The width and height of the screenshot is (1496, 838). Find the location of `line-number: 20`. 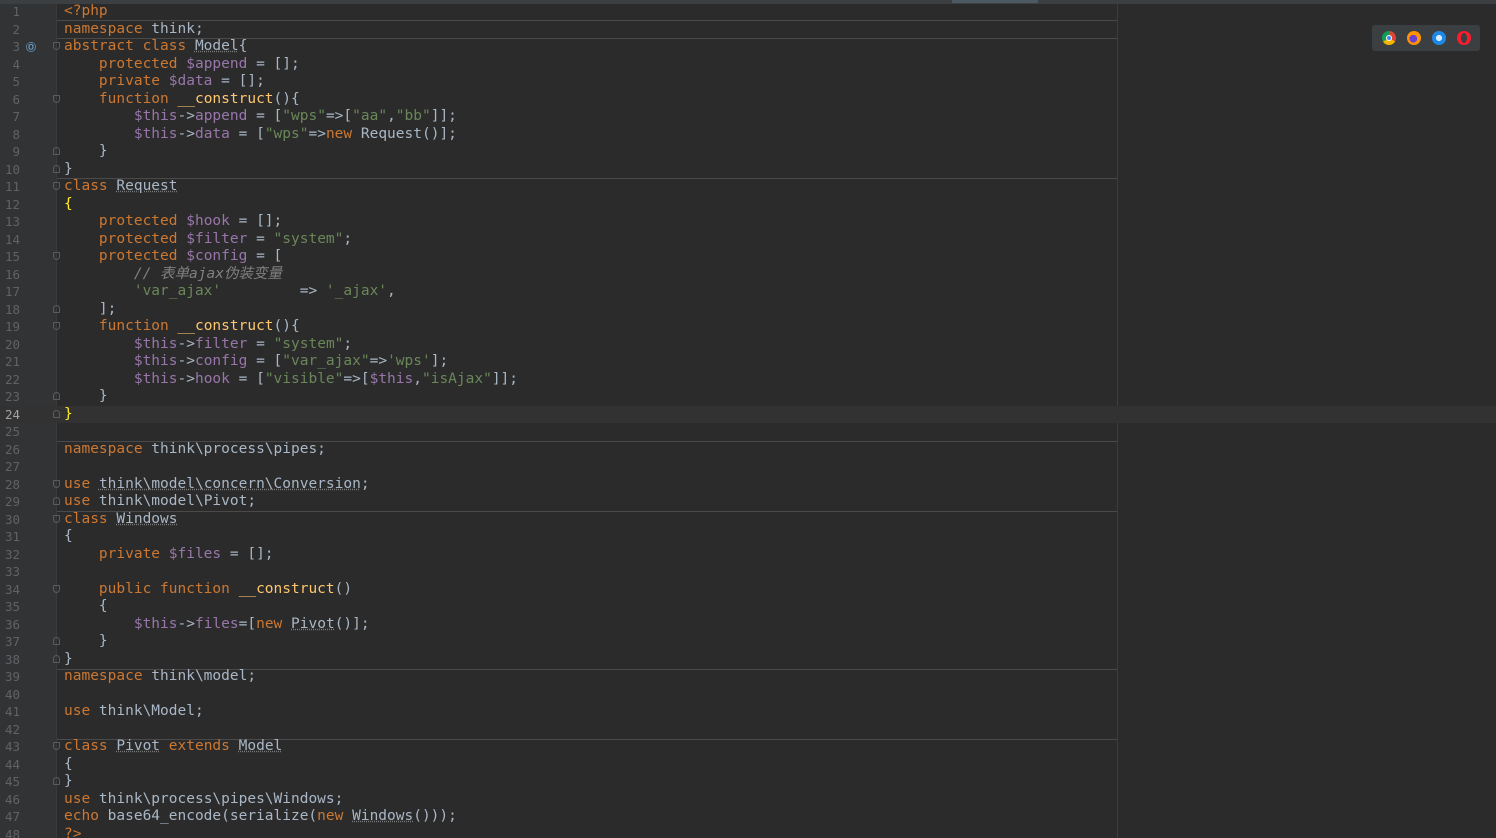

line-number: 20 is located at coordinates (10, 345).